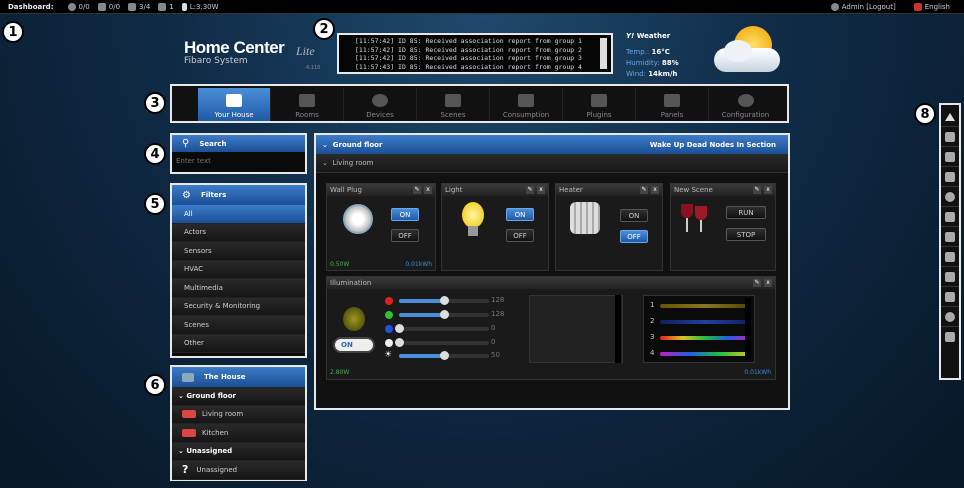 Image resolution: width=964 pixels, height=488 pixels. I want to click on search-input, so click(238, 161).